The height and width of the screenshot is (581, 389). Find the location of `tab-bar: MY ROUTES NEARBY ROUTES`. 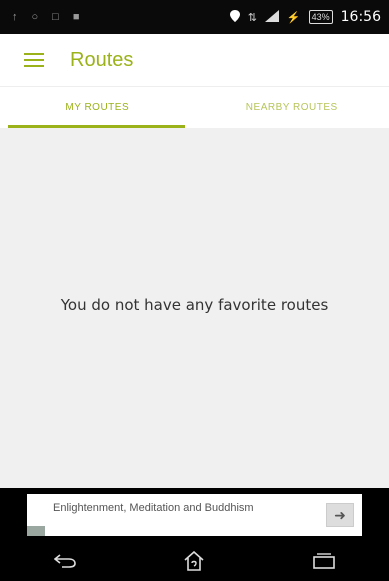

tab-bar: MY ROUTES NEARBY ROUTES is located at coordinates (194, 107).